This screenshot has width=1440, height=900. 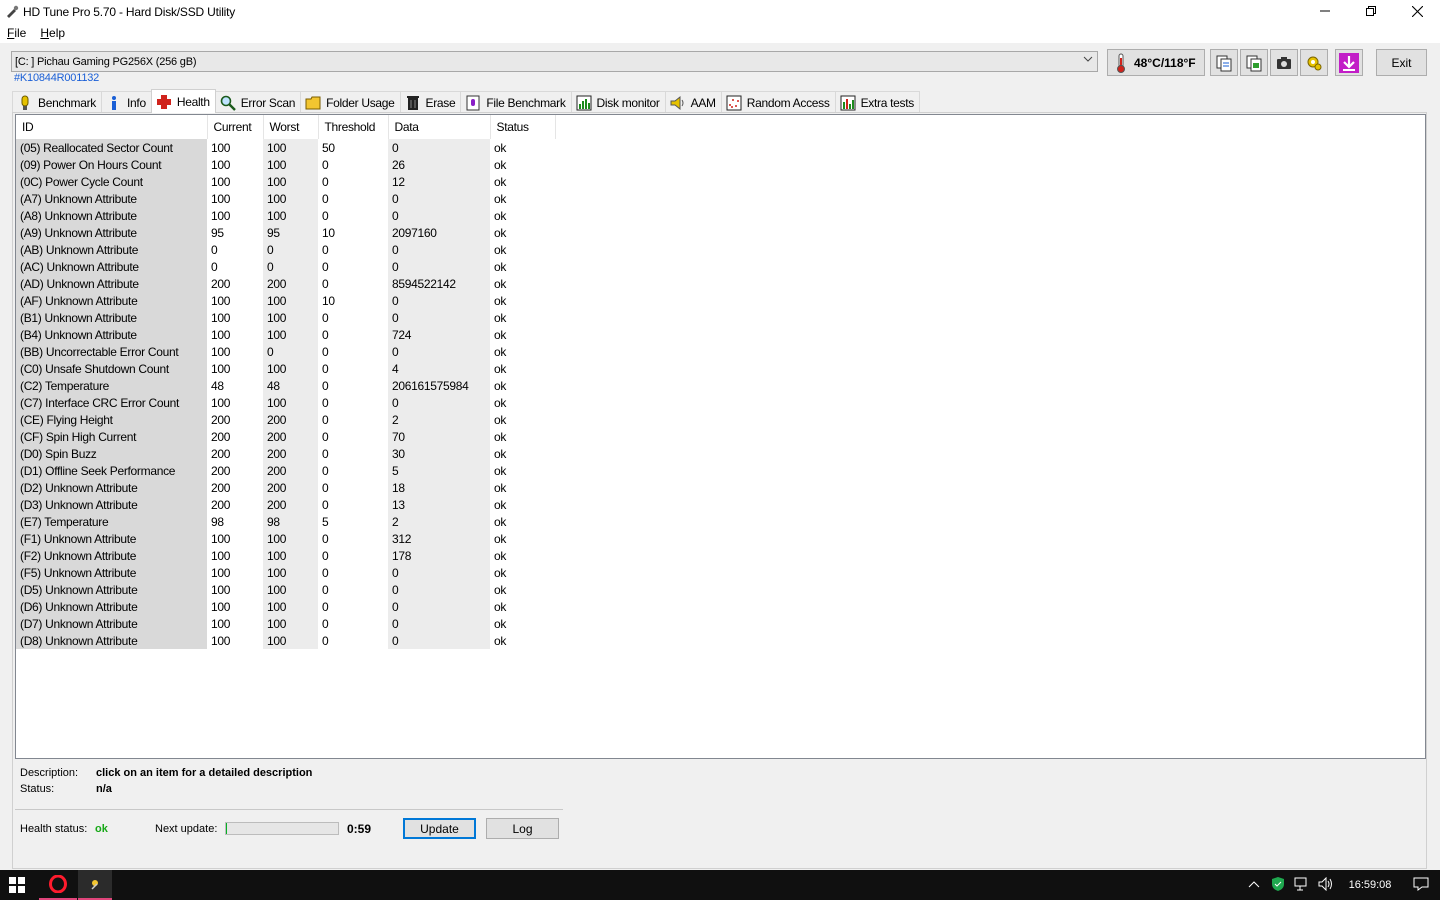 What do you see at coordinates (52, 33) in the screenshot?
I see `menu-help: Help` at bounding box center [52, 33].